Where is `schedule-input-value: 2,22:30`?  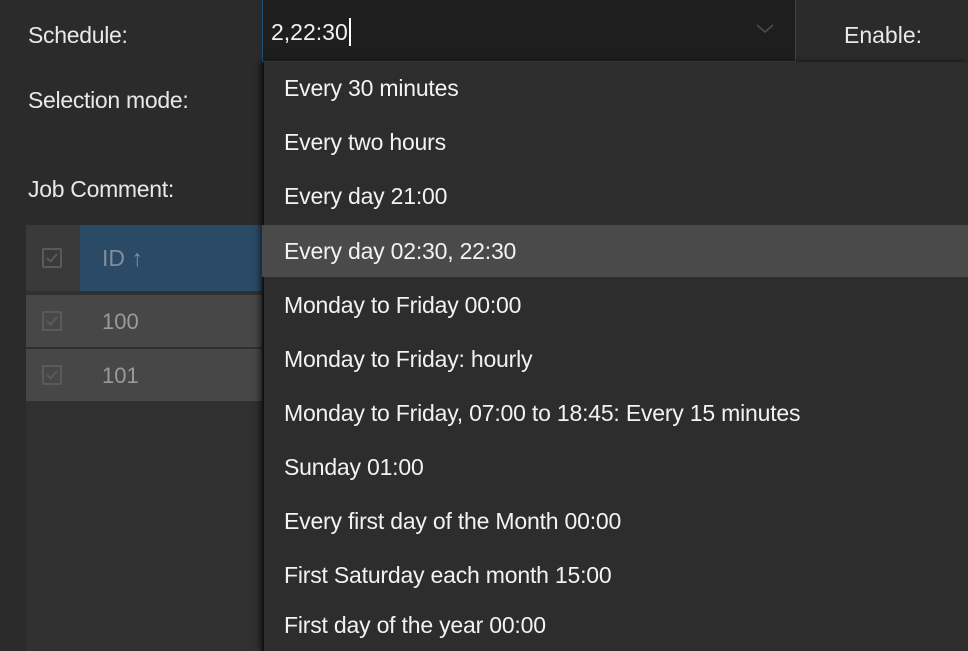
schedule-input-value: 2,22:30 is located at coordinates (309, 31).